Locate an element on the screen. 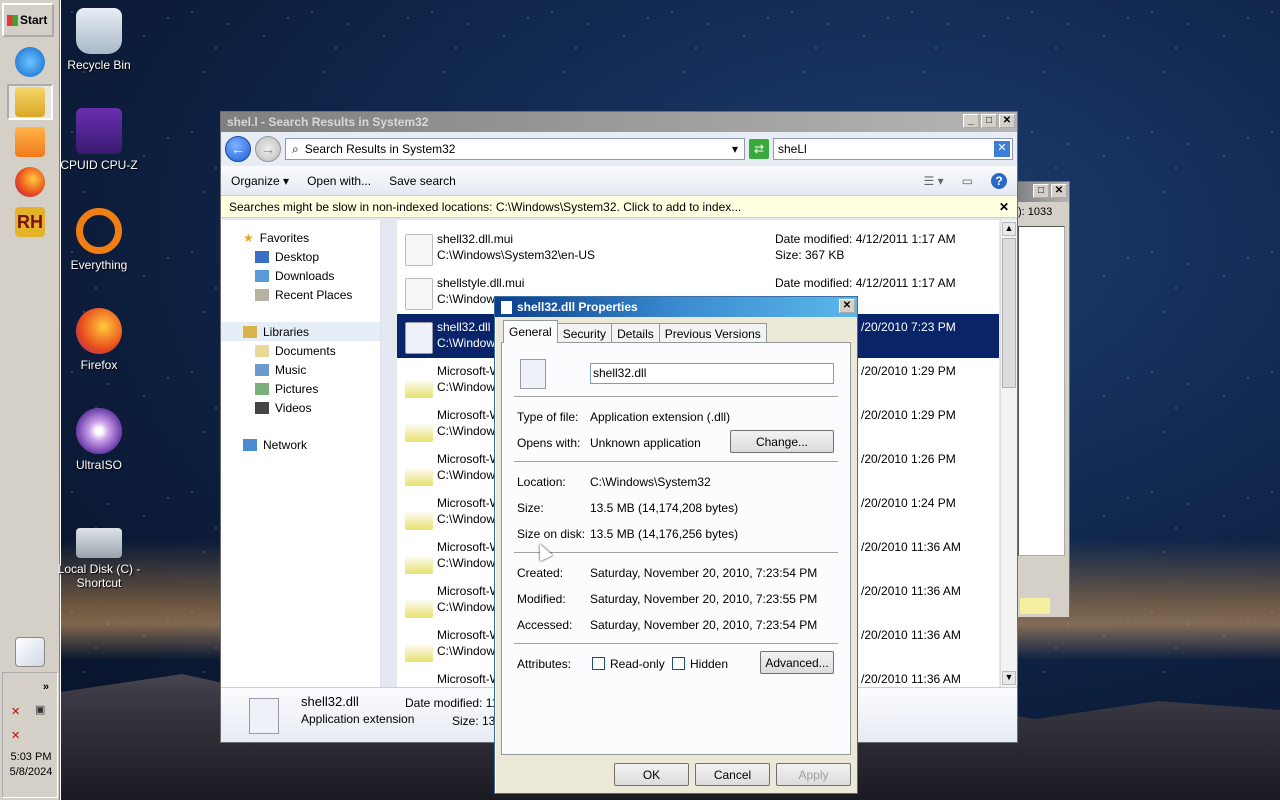  bg-close-button: ✕ is located at coordinates (1059, 191).